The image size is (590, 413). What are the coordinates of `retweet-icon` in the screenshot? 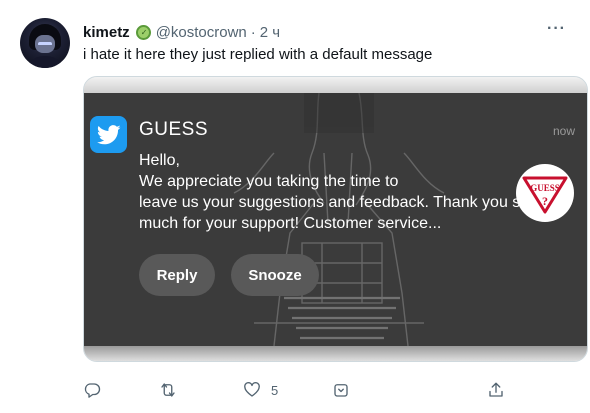 It's located at (168, 390).